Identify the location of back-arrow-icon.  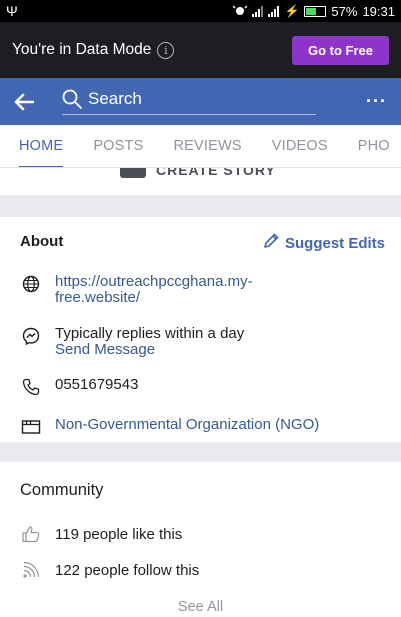
(24, 102).